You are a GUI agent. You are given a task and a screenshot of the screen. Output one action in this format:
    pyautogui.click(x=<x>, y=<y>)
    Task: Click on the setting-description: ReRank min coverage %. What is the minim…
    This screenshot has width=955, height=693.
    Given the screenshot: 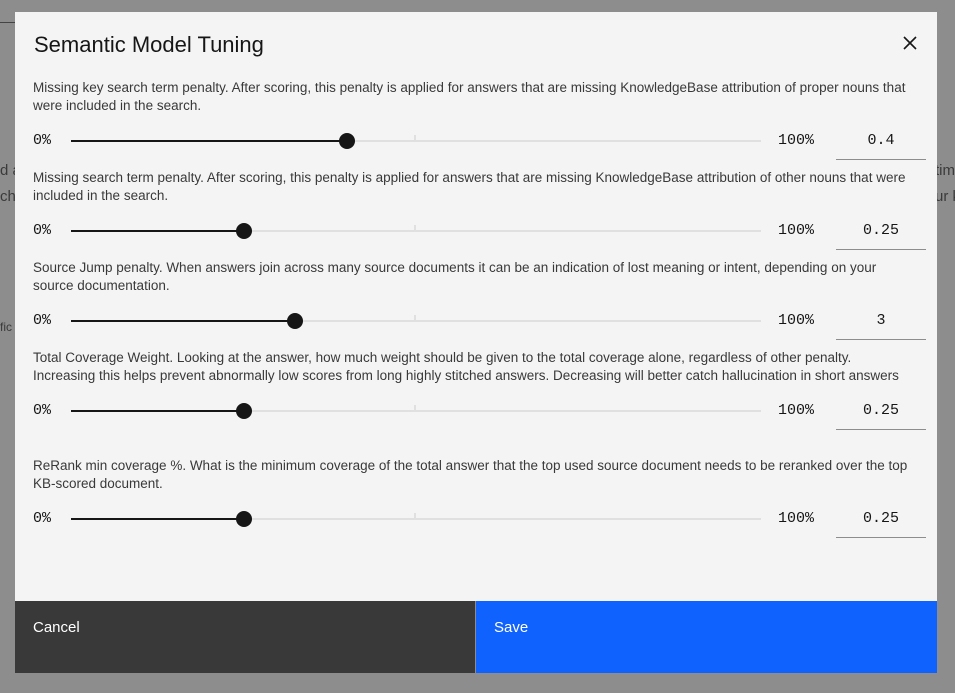 What is the action you would take?
    pyautogui.click(x=470, y=474)
    